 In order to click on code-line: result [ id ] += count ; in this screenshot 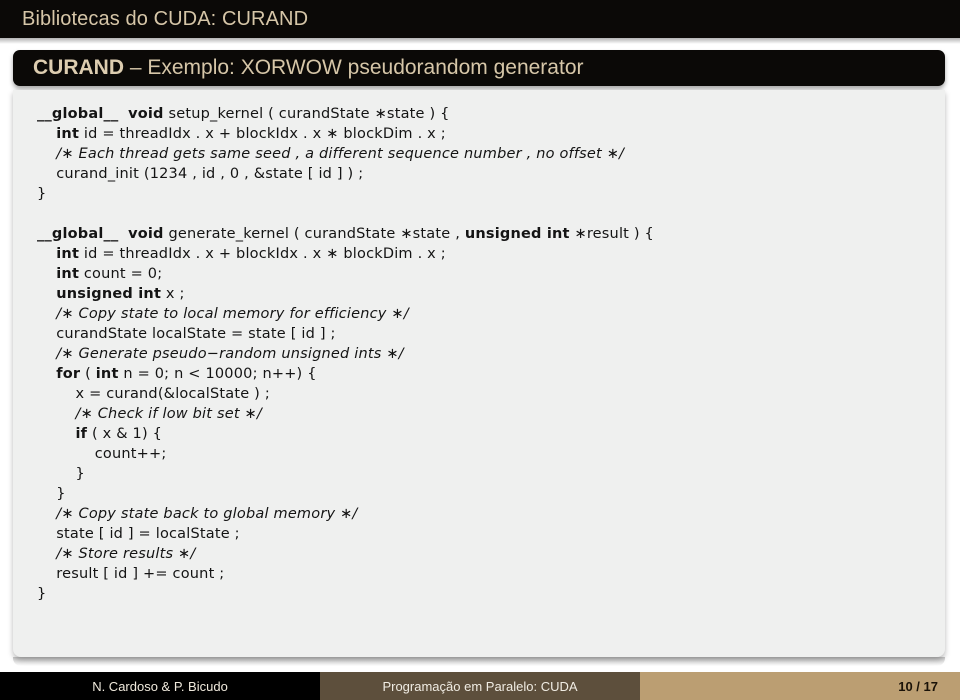, I will do `click(131, 574)`.